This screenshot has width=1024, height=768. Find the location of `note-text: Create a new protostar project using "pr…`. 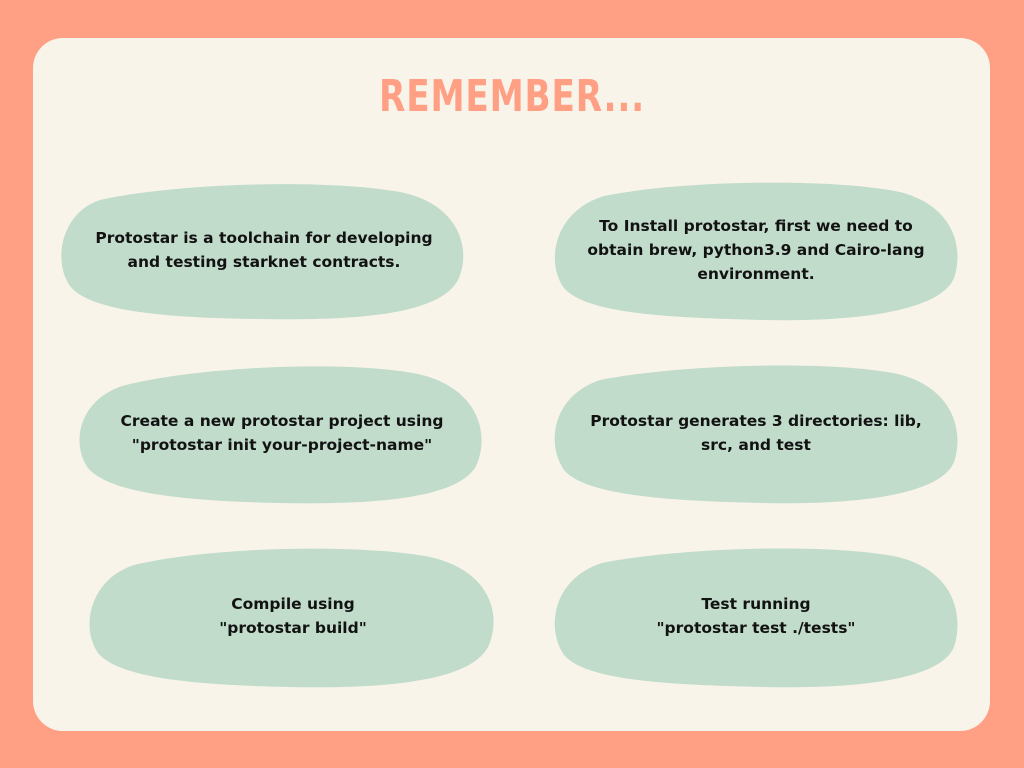

note-text: Create a new protostar project using "pr… is located at coordinates (282, 432).